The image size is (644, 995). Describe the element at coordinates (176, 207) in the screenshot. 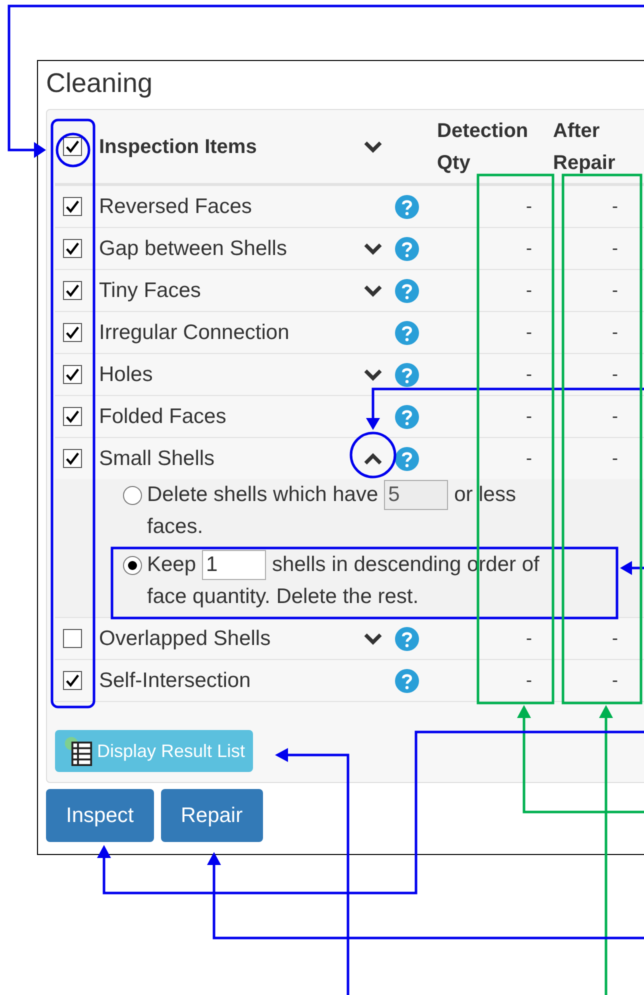

I see `item-label: Reversed Faces` at that location.